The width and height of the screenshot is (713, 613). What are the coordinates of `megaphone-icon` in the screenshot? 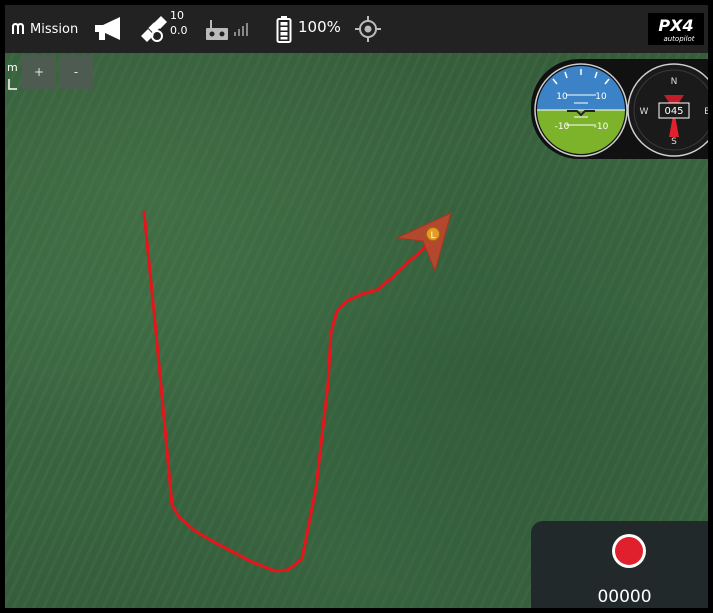 It's located at (107, 28).